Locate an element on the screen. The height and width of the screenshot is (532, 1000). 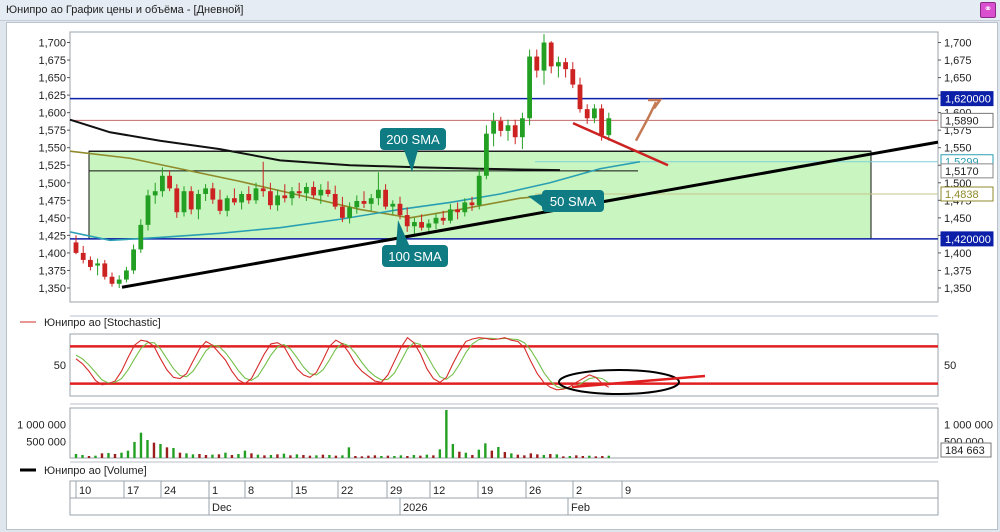
legend-volume: Юнипро ао [Volume] is located at coordinates (95, 471).